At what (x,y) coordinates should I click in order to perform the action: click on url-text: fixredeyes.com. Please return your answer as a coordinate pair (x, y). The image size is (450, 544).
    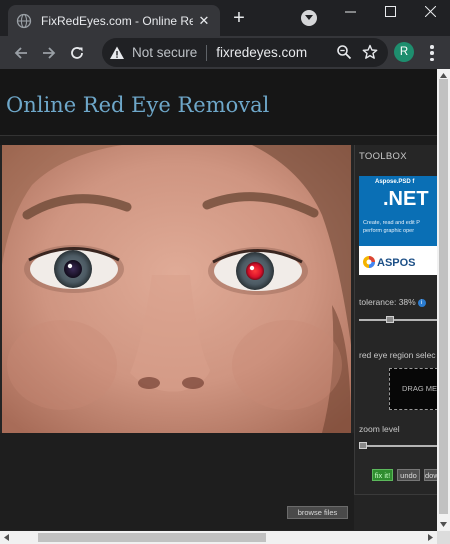
    Looking at the image, I should click on (261, 52).